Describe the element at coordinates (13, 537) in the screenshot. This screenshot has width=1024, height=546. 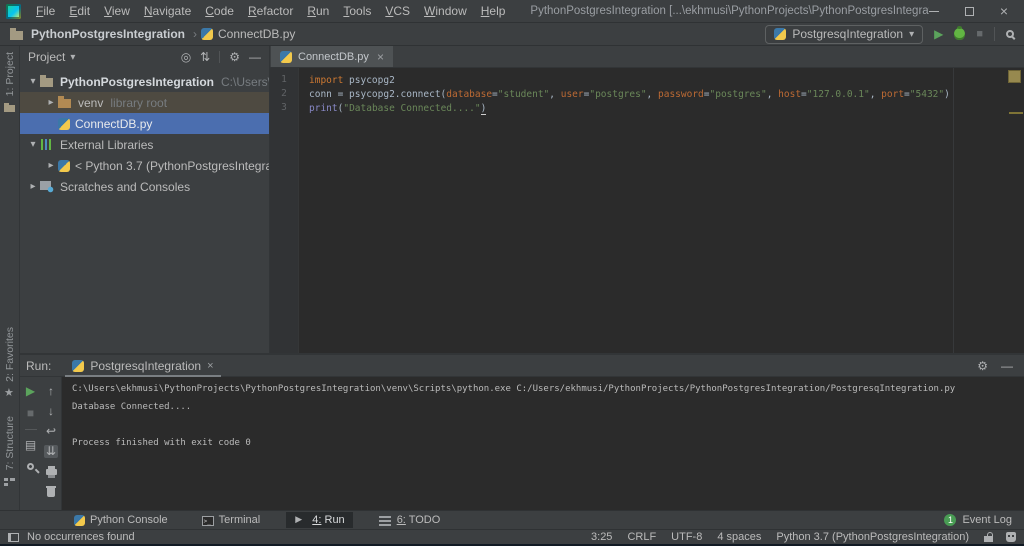
I see `tool-window-toggle-icon` at that location.